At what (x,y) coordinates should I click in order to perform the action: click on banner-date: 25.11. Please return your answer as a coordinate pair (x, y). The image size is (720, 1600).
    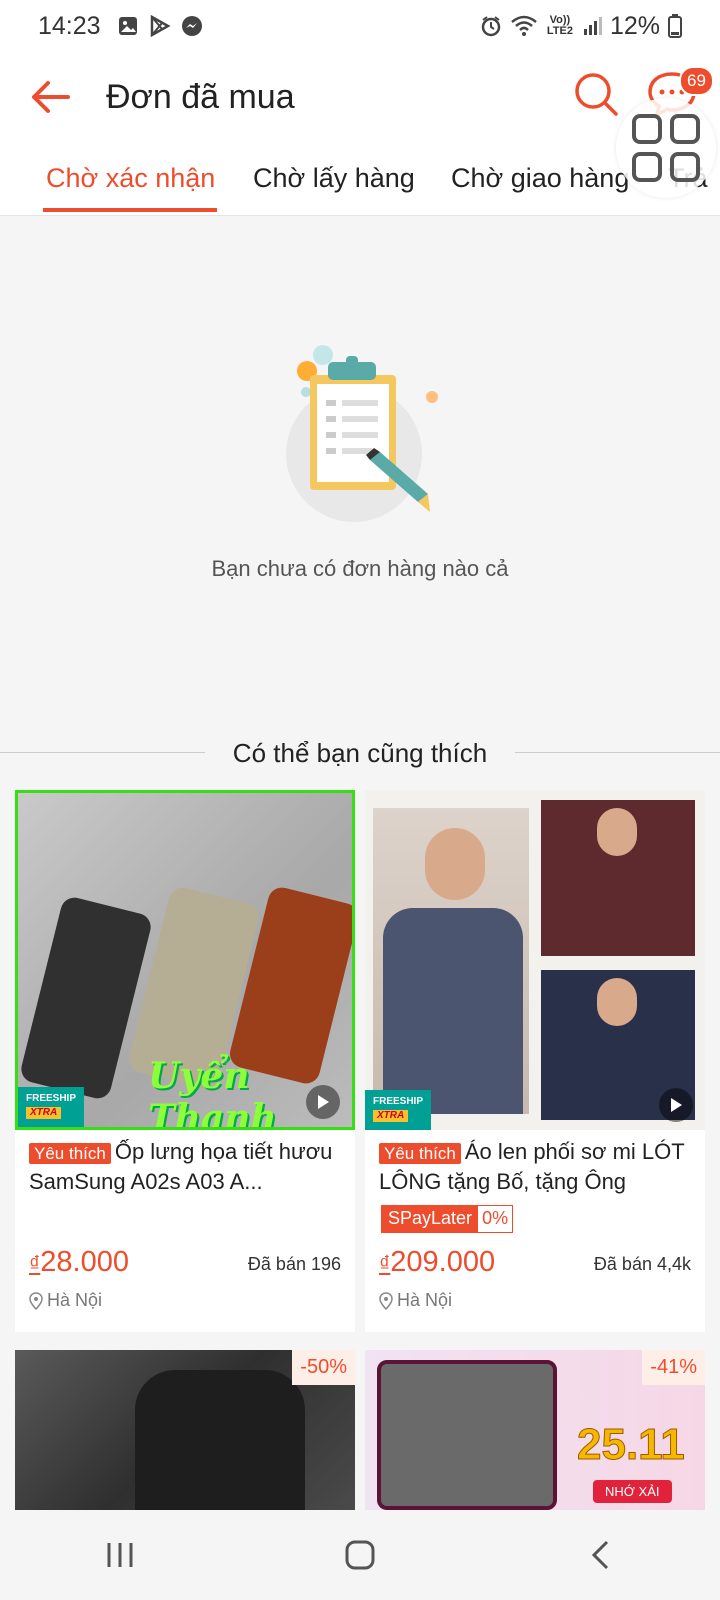
    Looking at the image, I should click on (631, 1445).